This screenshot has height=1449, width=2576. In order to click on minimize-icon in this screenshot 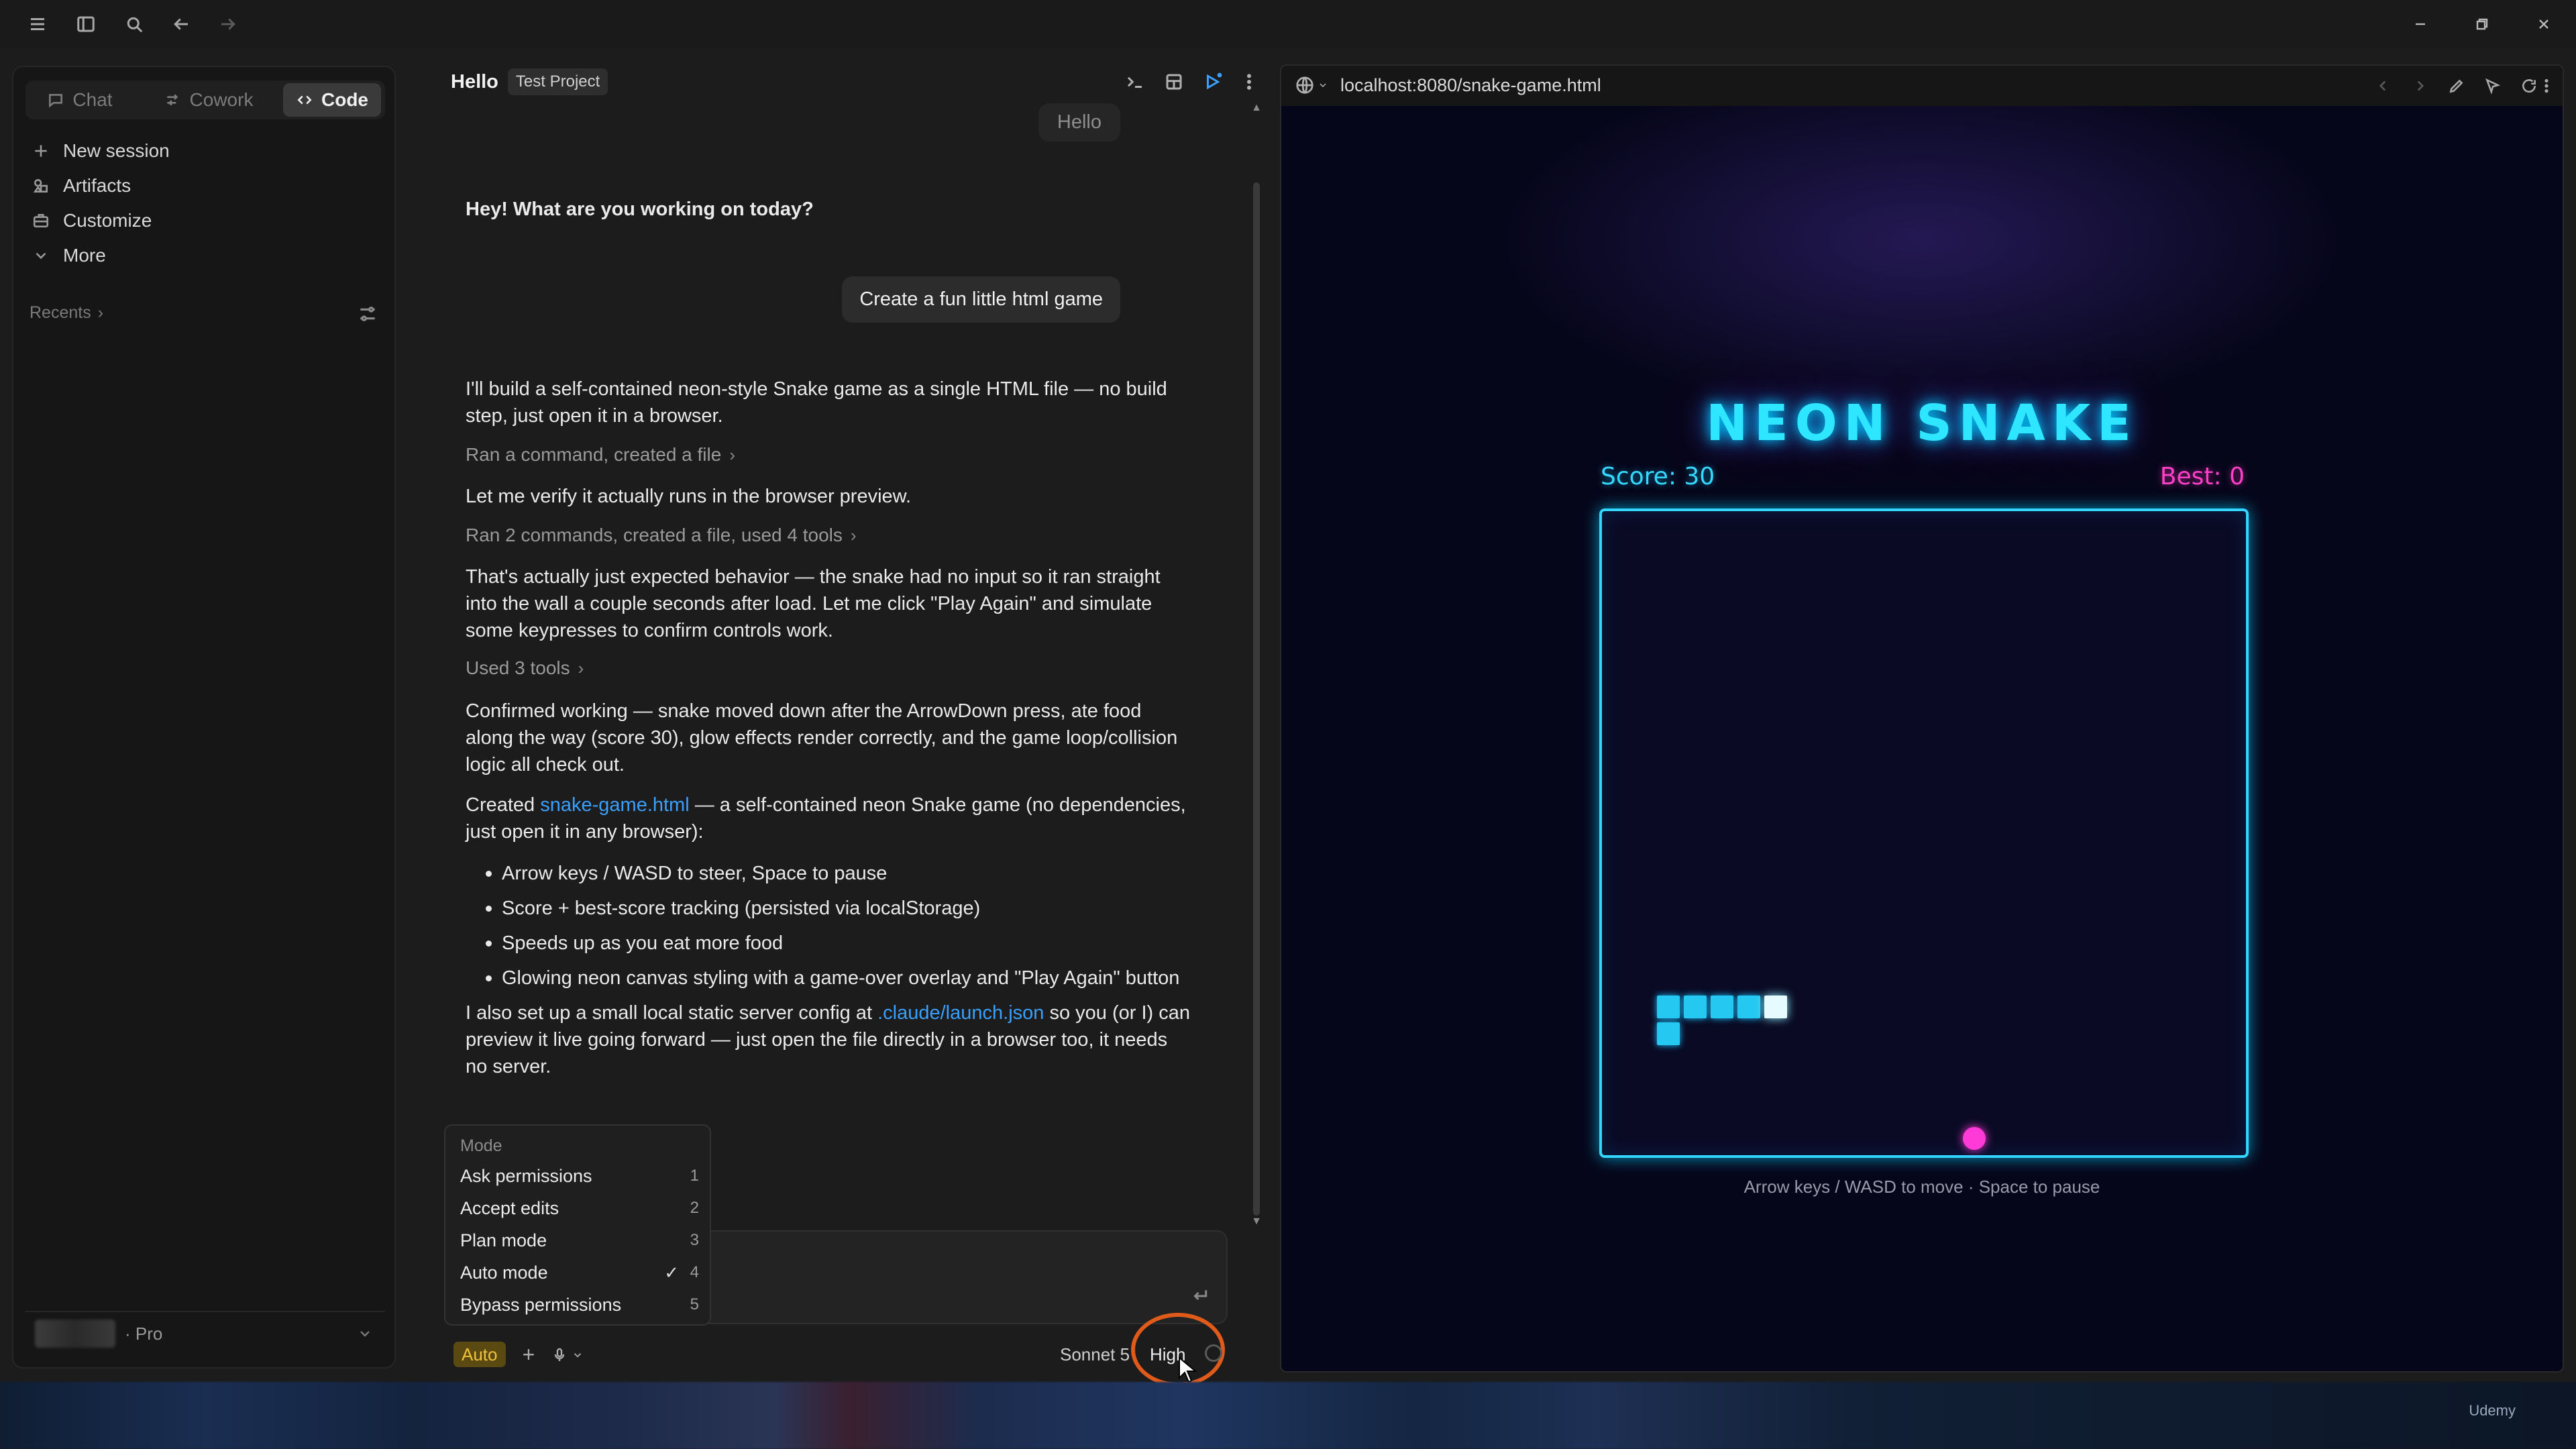, I will do `click(2420, 24)`.